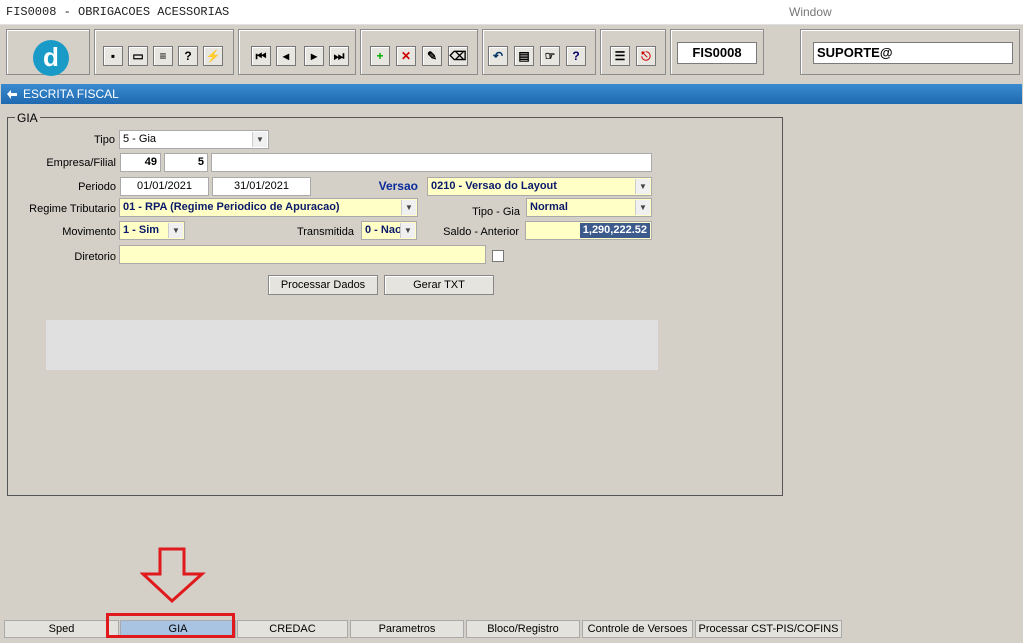 Image resolution: width=1023 pixels, height=643 pixels. What do you see at coordinates (439, 285) in the screenshot?
I see `gerar-txt-button: Gerar TXT` at bounding box center [439, 285].